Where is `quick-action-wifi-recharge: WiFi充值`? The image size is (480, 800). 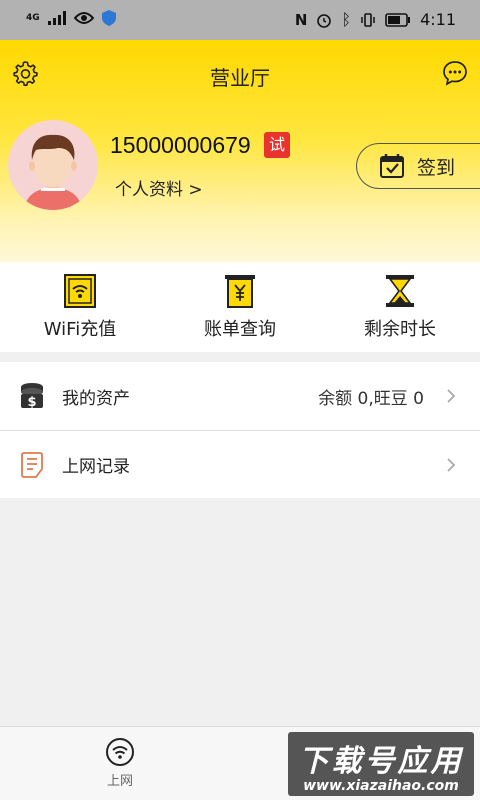
quick-action-wifi-recharge: WiFi充值 is located at coordinates (80, 307).